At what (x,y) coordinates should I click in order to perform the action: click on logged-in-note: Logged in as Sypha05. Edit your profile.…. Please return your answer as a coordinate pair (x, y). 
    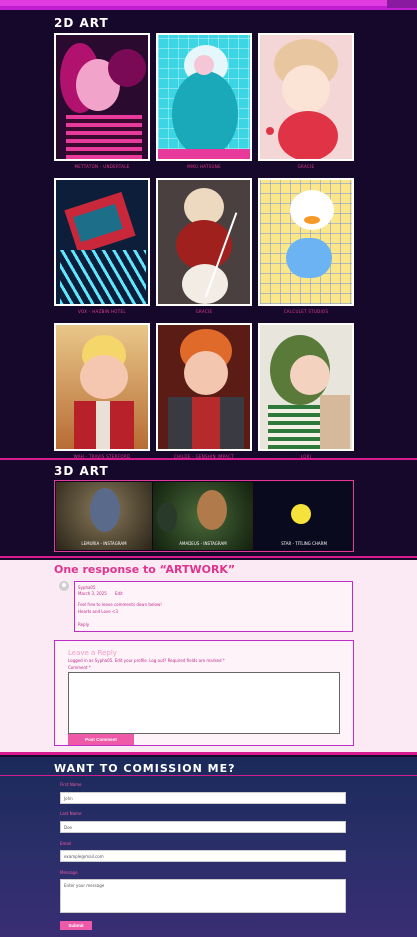
    Looking at the image, I should click on (146, 660).